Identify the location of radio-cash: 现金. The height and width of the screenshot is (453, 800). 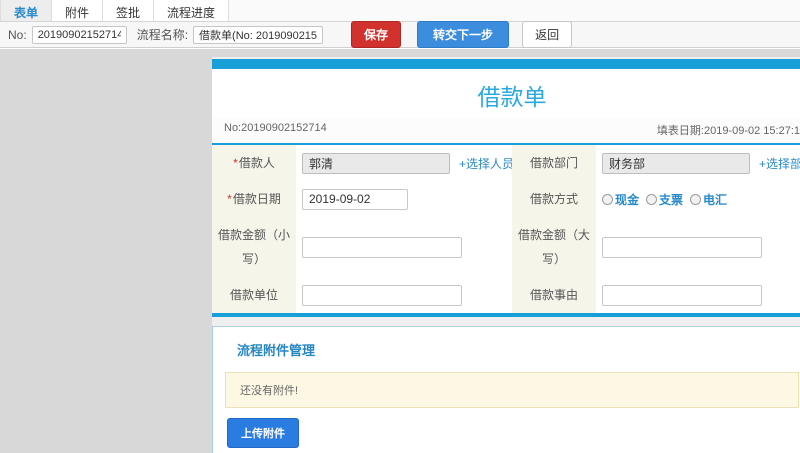
(620, 199).